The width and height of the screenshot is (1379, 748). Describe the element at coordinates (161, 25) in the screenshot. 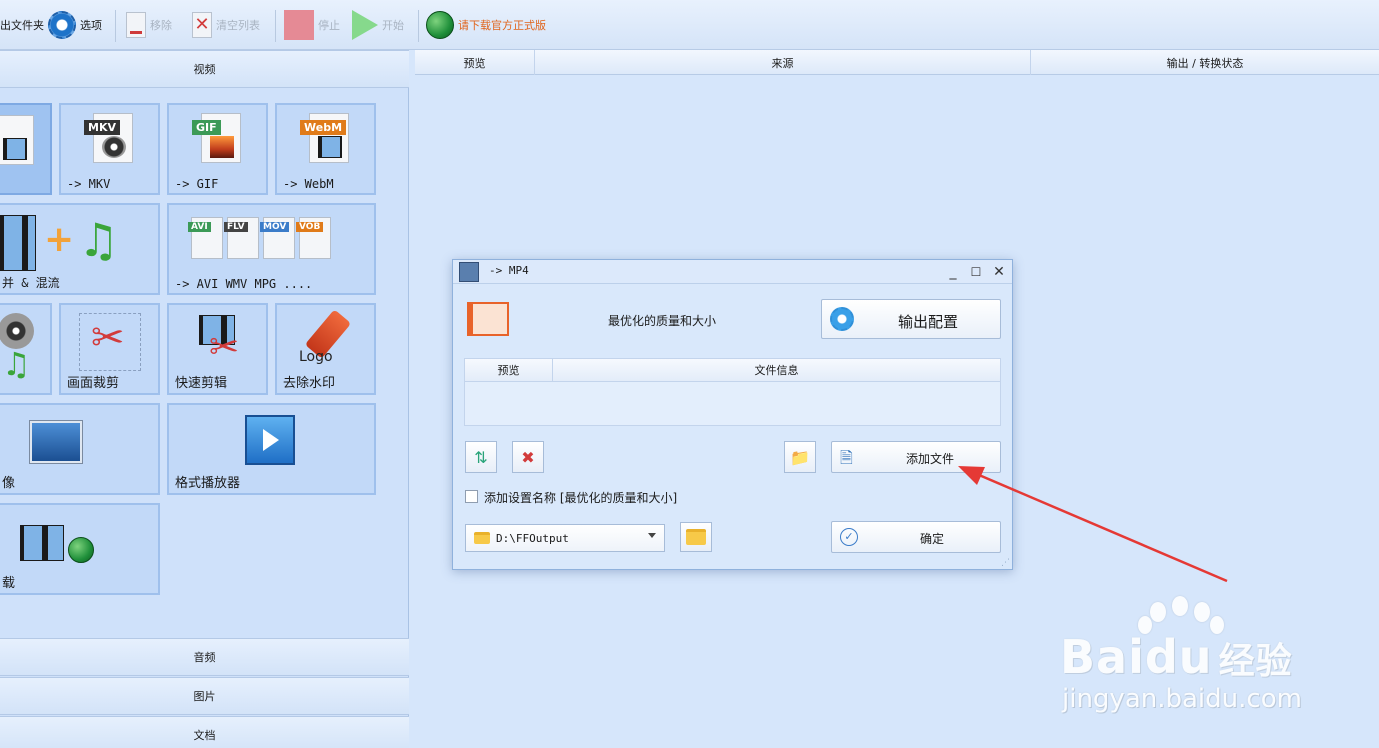

I see `remove-label: 移除` at that location.